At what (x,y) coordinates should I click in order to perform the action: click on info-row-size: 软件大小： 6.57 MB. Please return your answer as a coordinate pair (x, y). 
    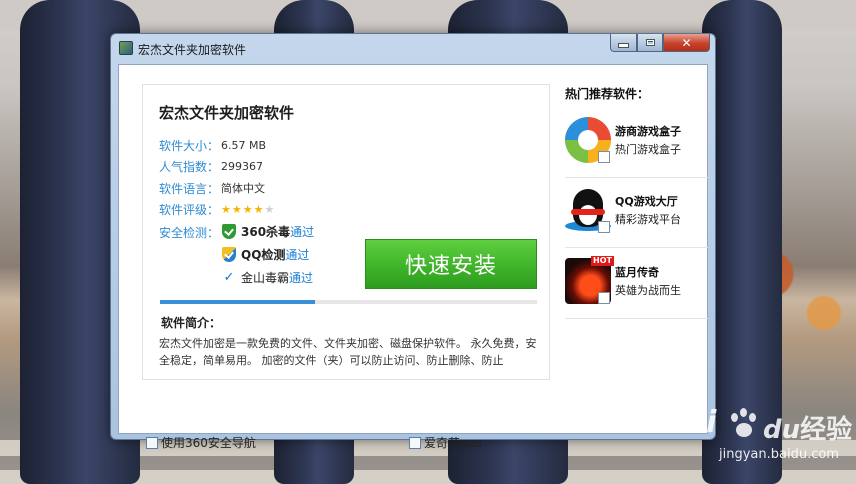
    Looking at the image, I should click on (212, 145).